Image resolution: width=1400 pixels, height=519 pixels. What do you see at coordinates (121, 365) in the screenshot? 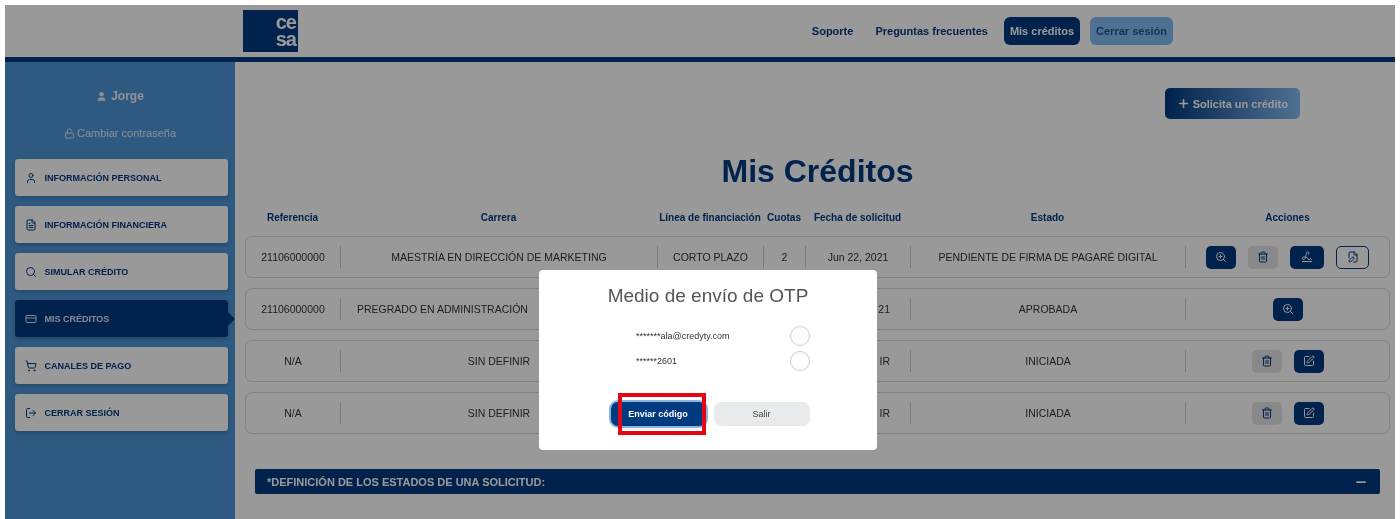
I see `sidebar-item: CANALES DE PAGO` at bounding box center [121, 365].